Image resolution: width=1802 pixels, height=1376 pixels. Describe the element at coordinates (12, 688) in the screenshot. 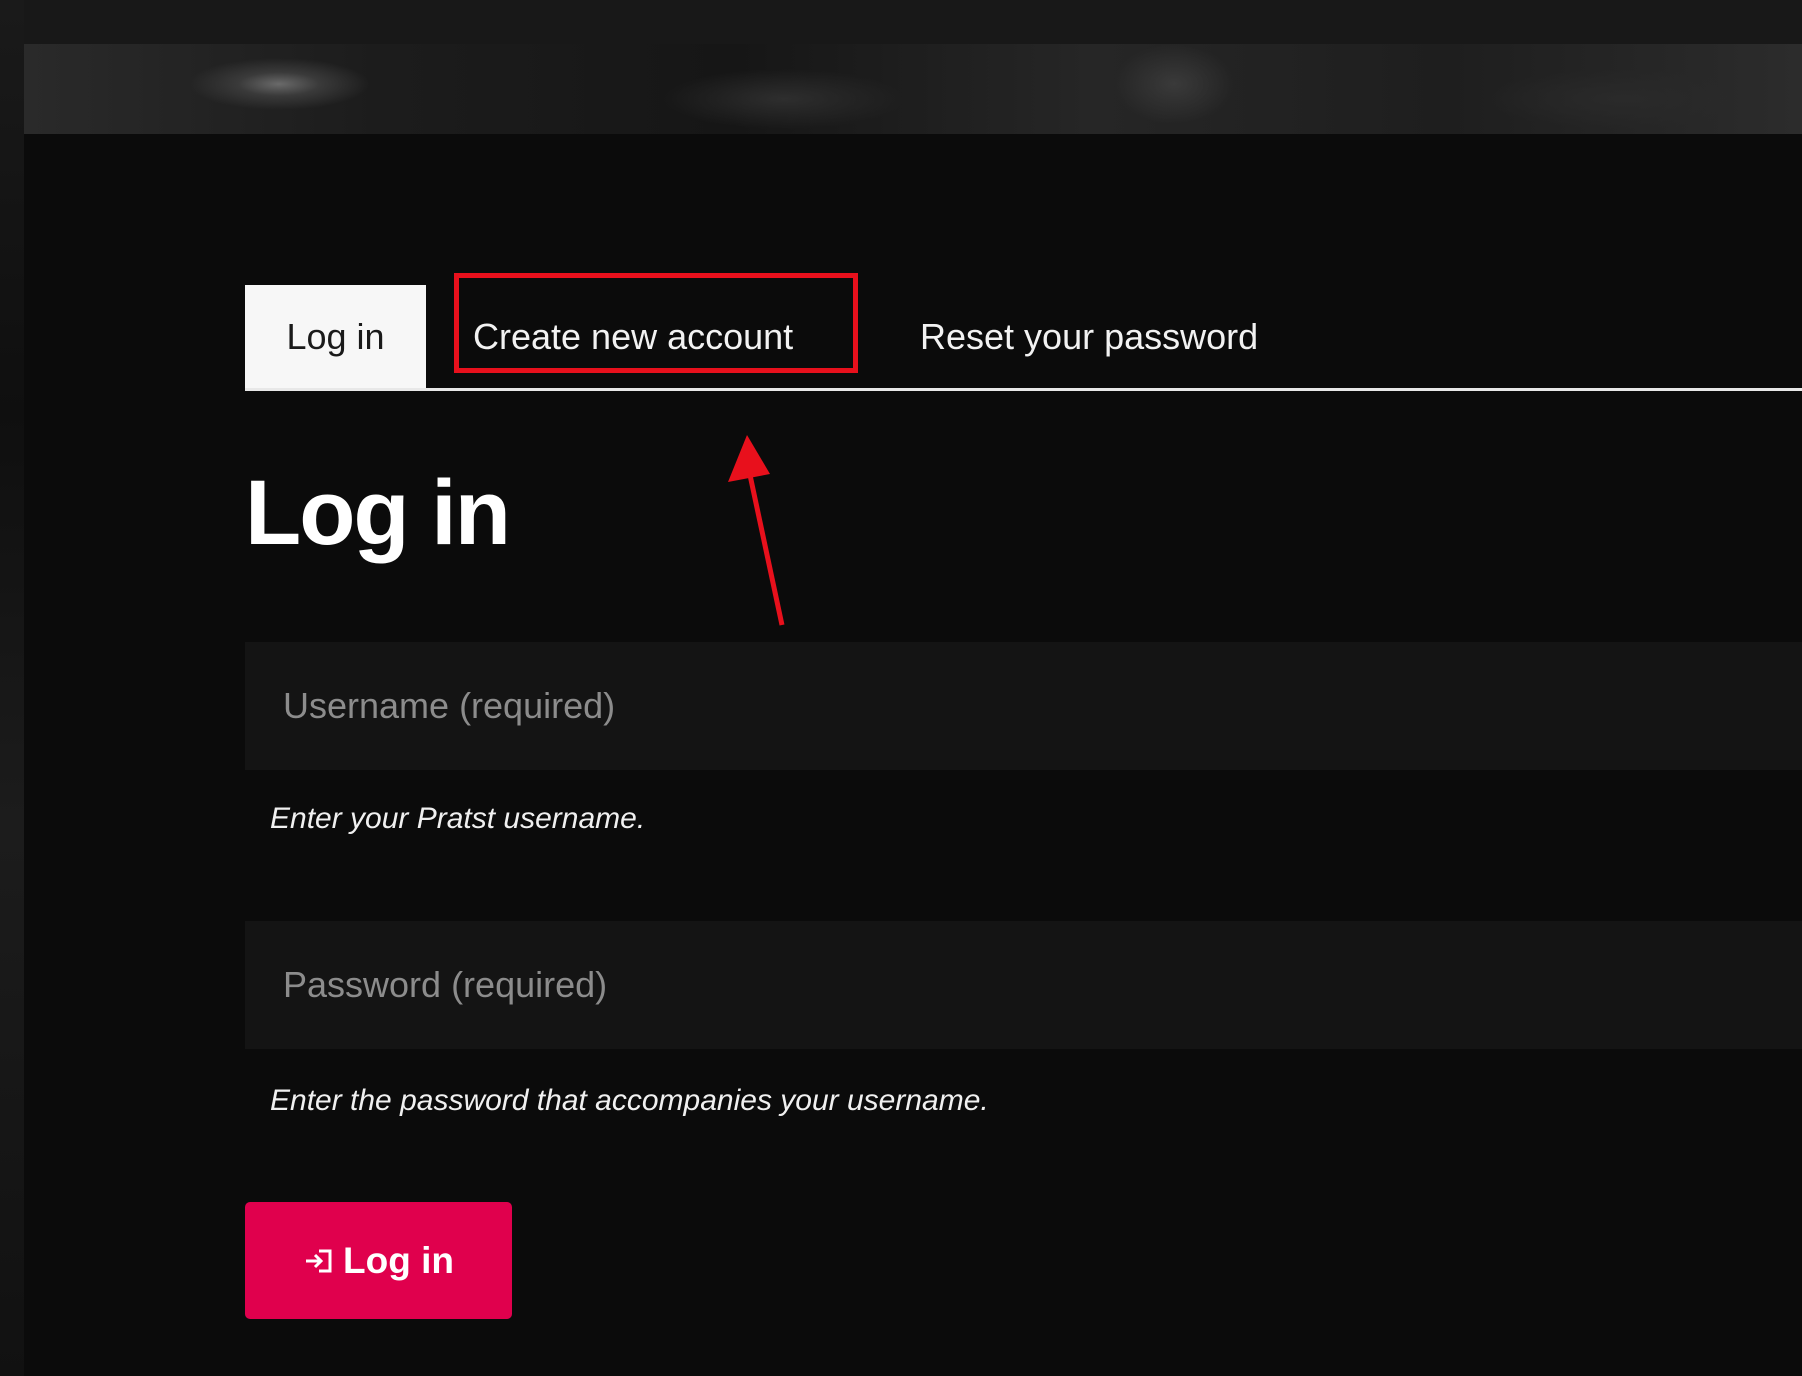

I see `left-edge` at that location.